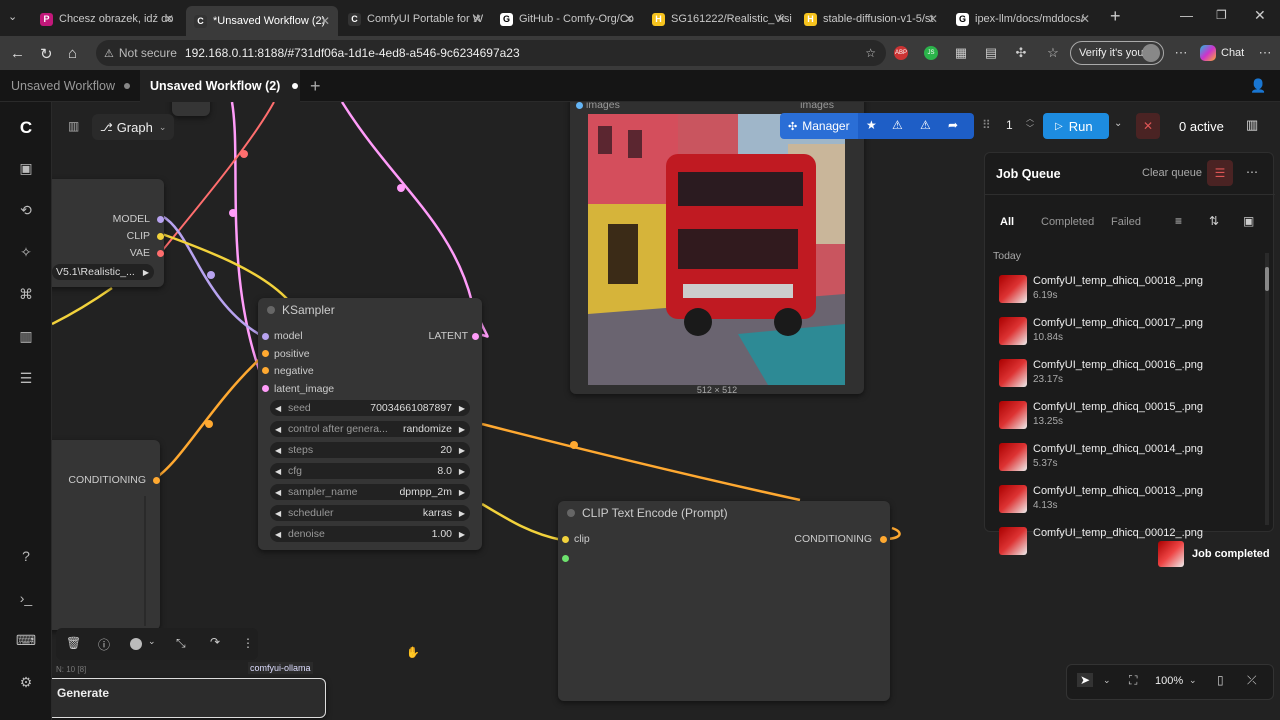 This screenshot has width=1280, height=720. Describe the element at coordinates (1085, 680) in the screenshot. I see `select-mode-icon: ➤` at that location.